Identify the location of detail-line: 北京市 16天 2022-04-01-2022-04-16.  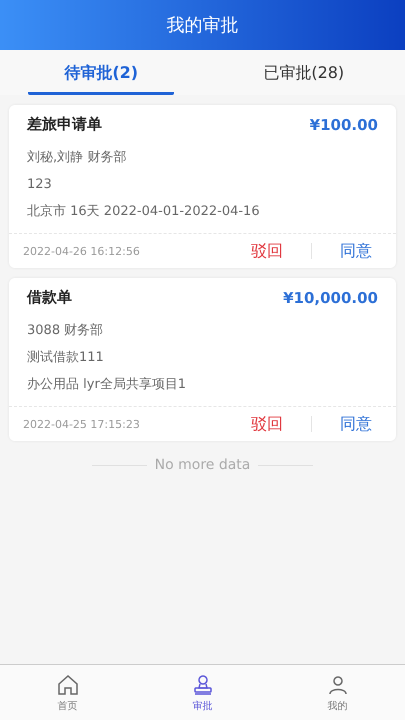
(144, 212).